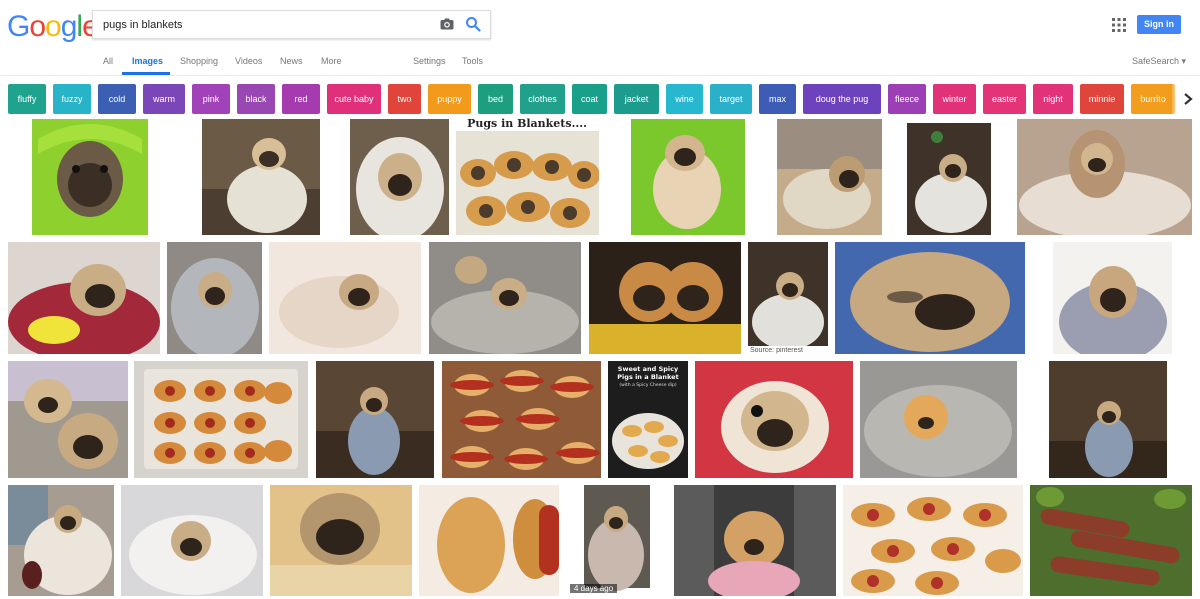 Image resolution: width=1200 pixels, height=599 pixels. I want to click on tab-tools: Tools, so click(472, 61).